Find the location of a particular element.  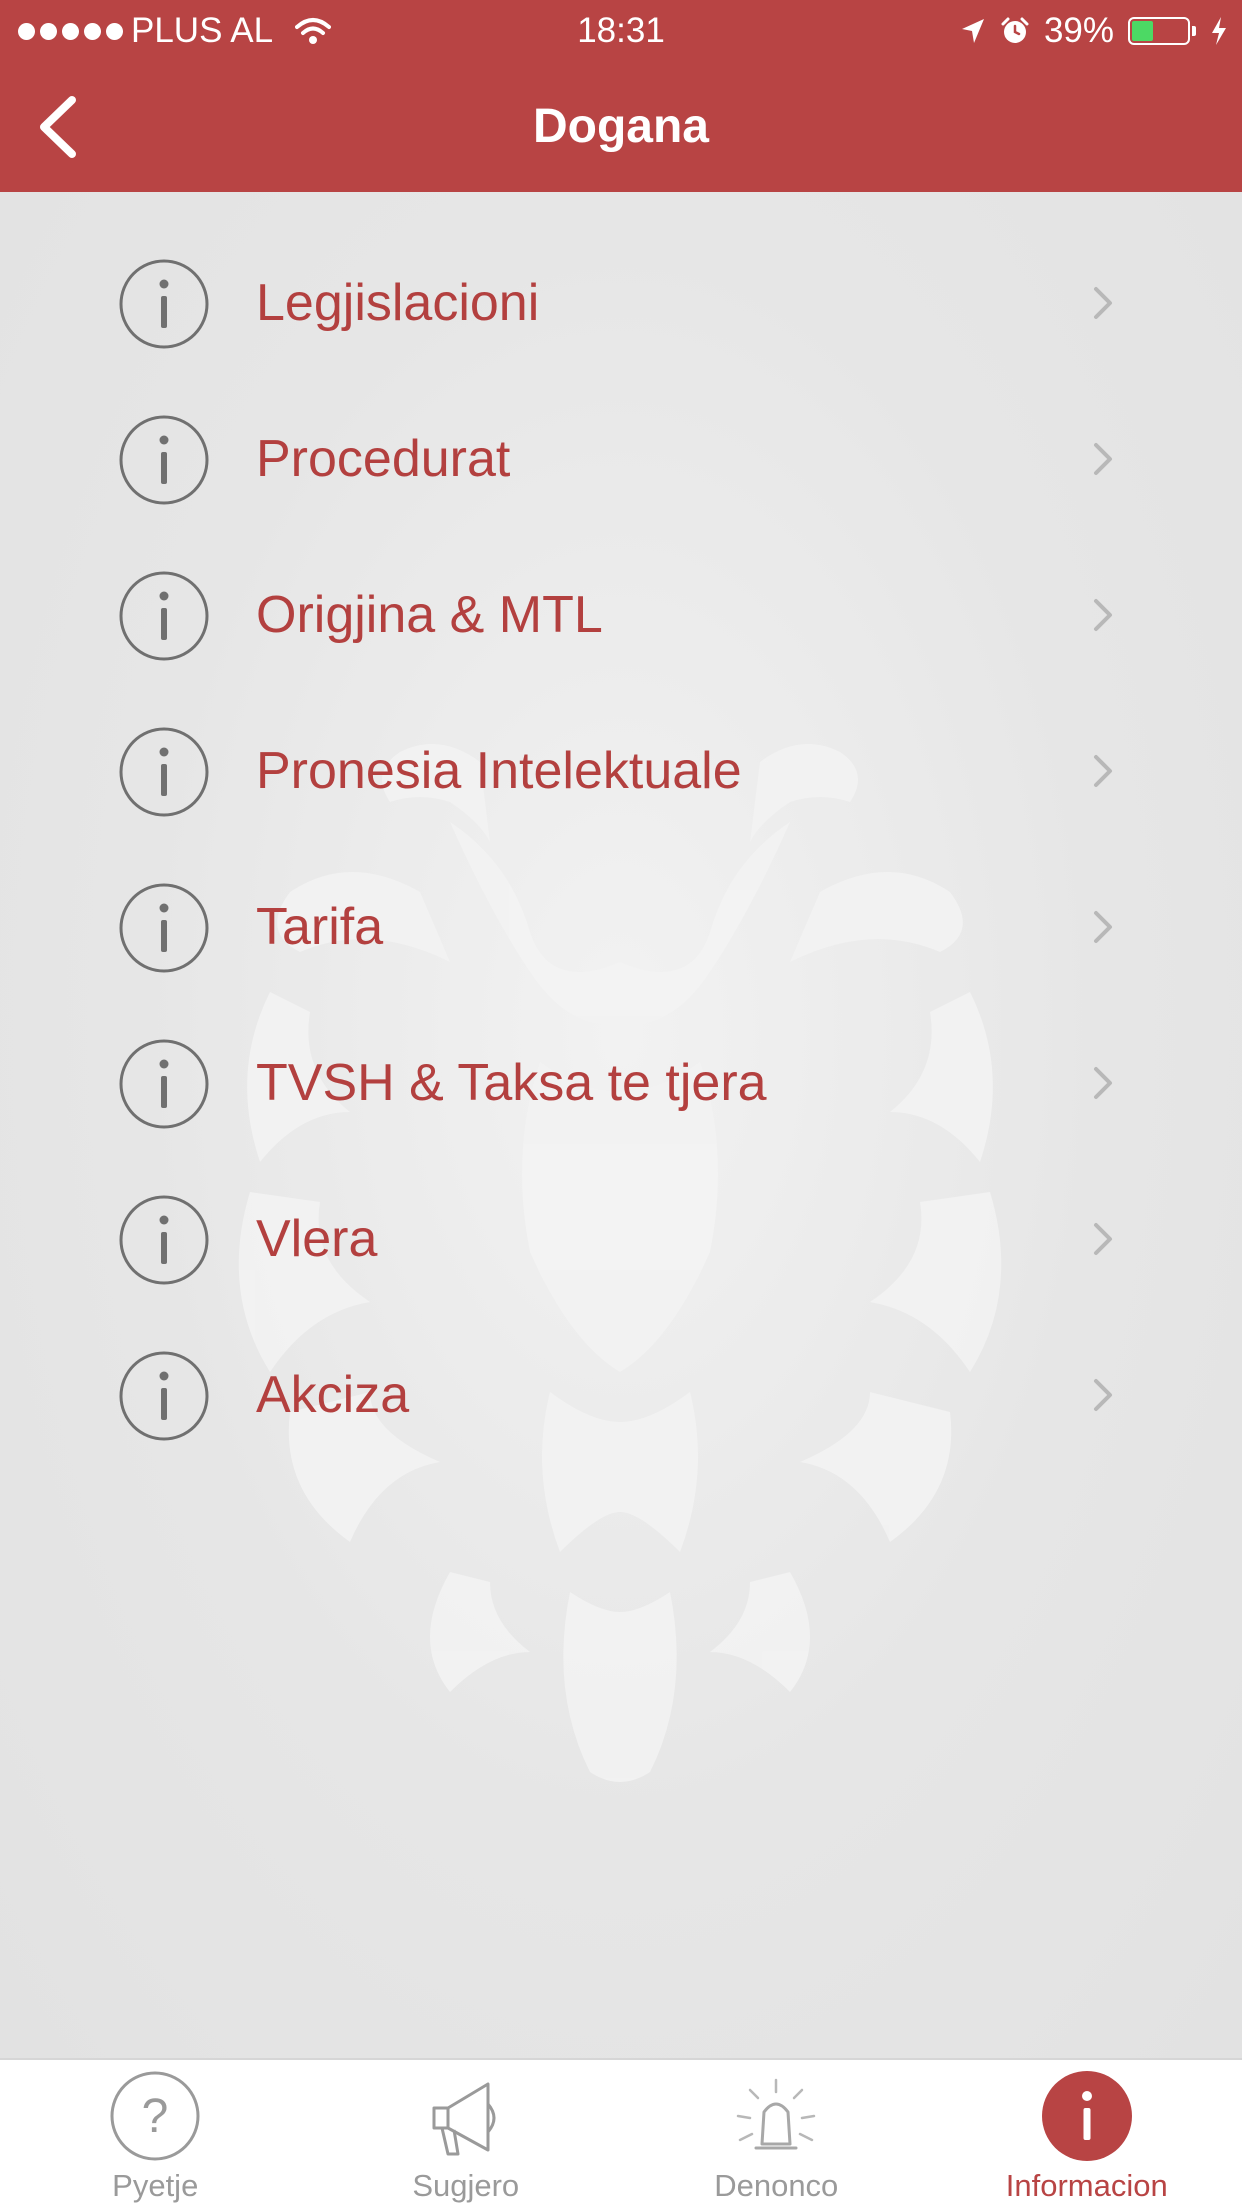

status-right: 39% is located at coordinates (1094, 31).